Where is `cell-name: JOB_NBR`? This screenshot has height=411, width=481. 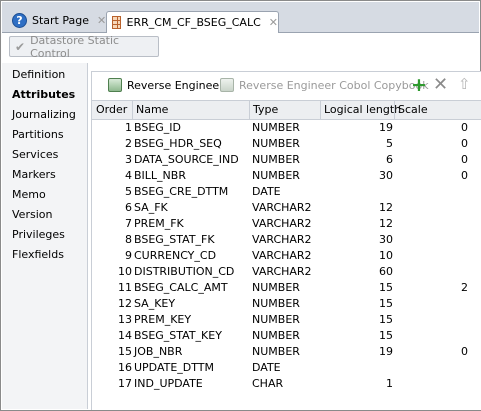
cell-name: JOB_NBR is located at coordinates (158, 351).